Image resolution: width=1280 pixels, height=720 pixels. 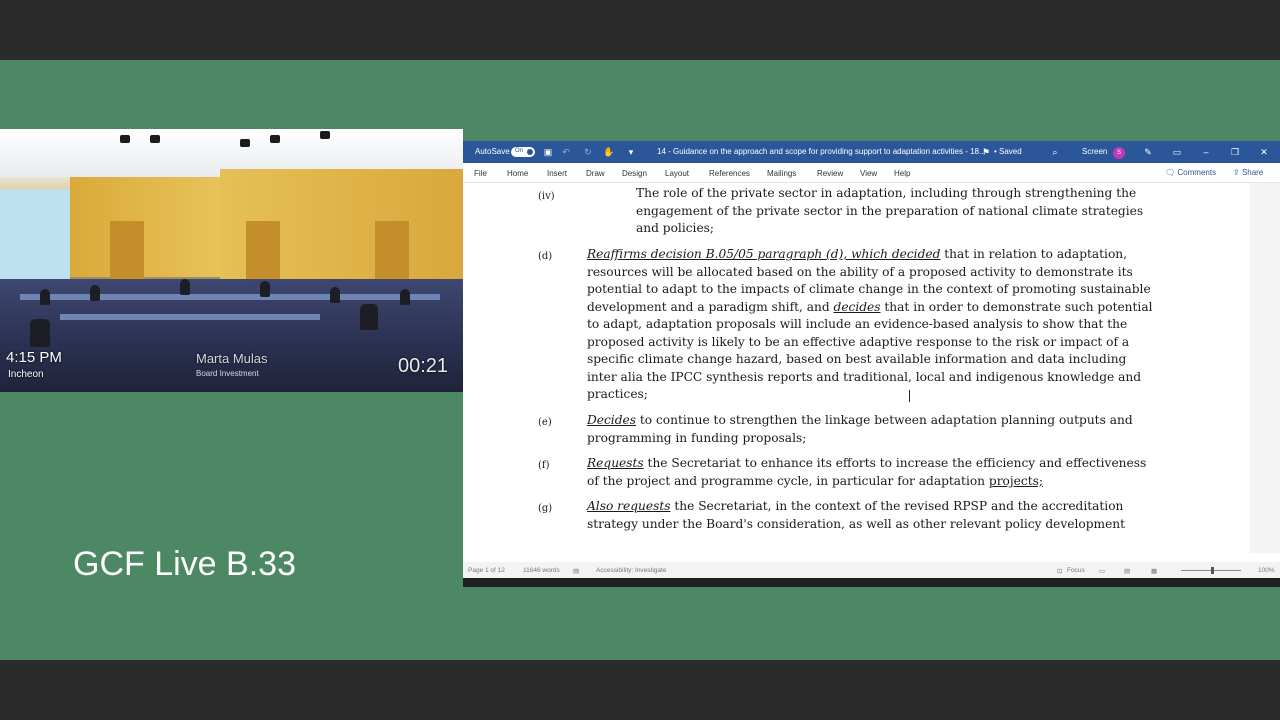 I want to click on redo-icon: ↻, so click(x=588, y=152).